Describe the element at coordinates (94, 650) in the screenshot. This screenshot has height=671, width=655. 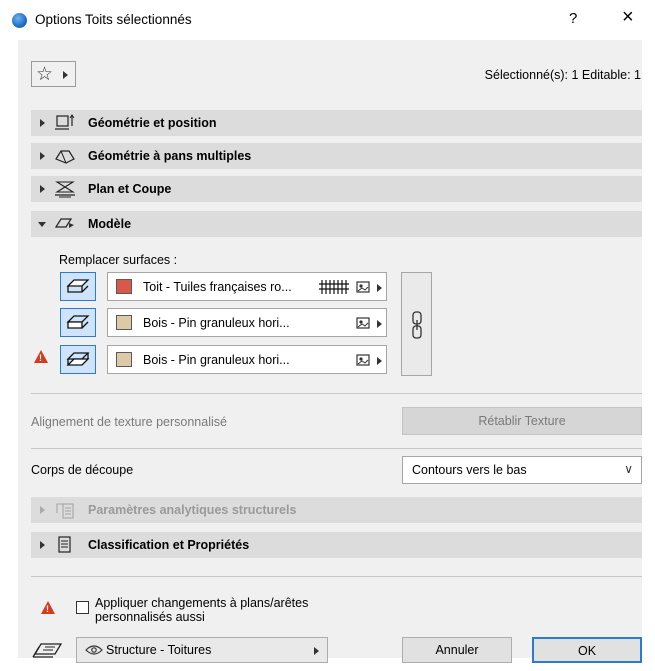
I see `eye-icon` at that location.